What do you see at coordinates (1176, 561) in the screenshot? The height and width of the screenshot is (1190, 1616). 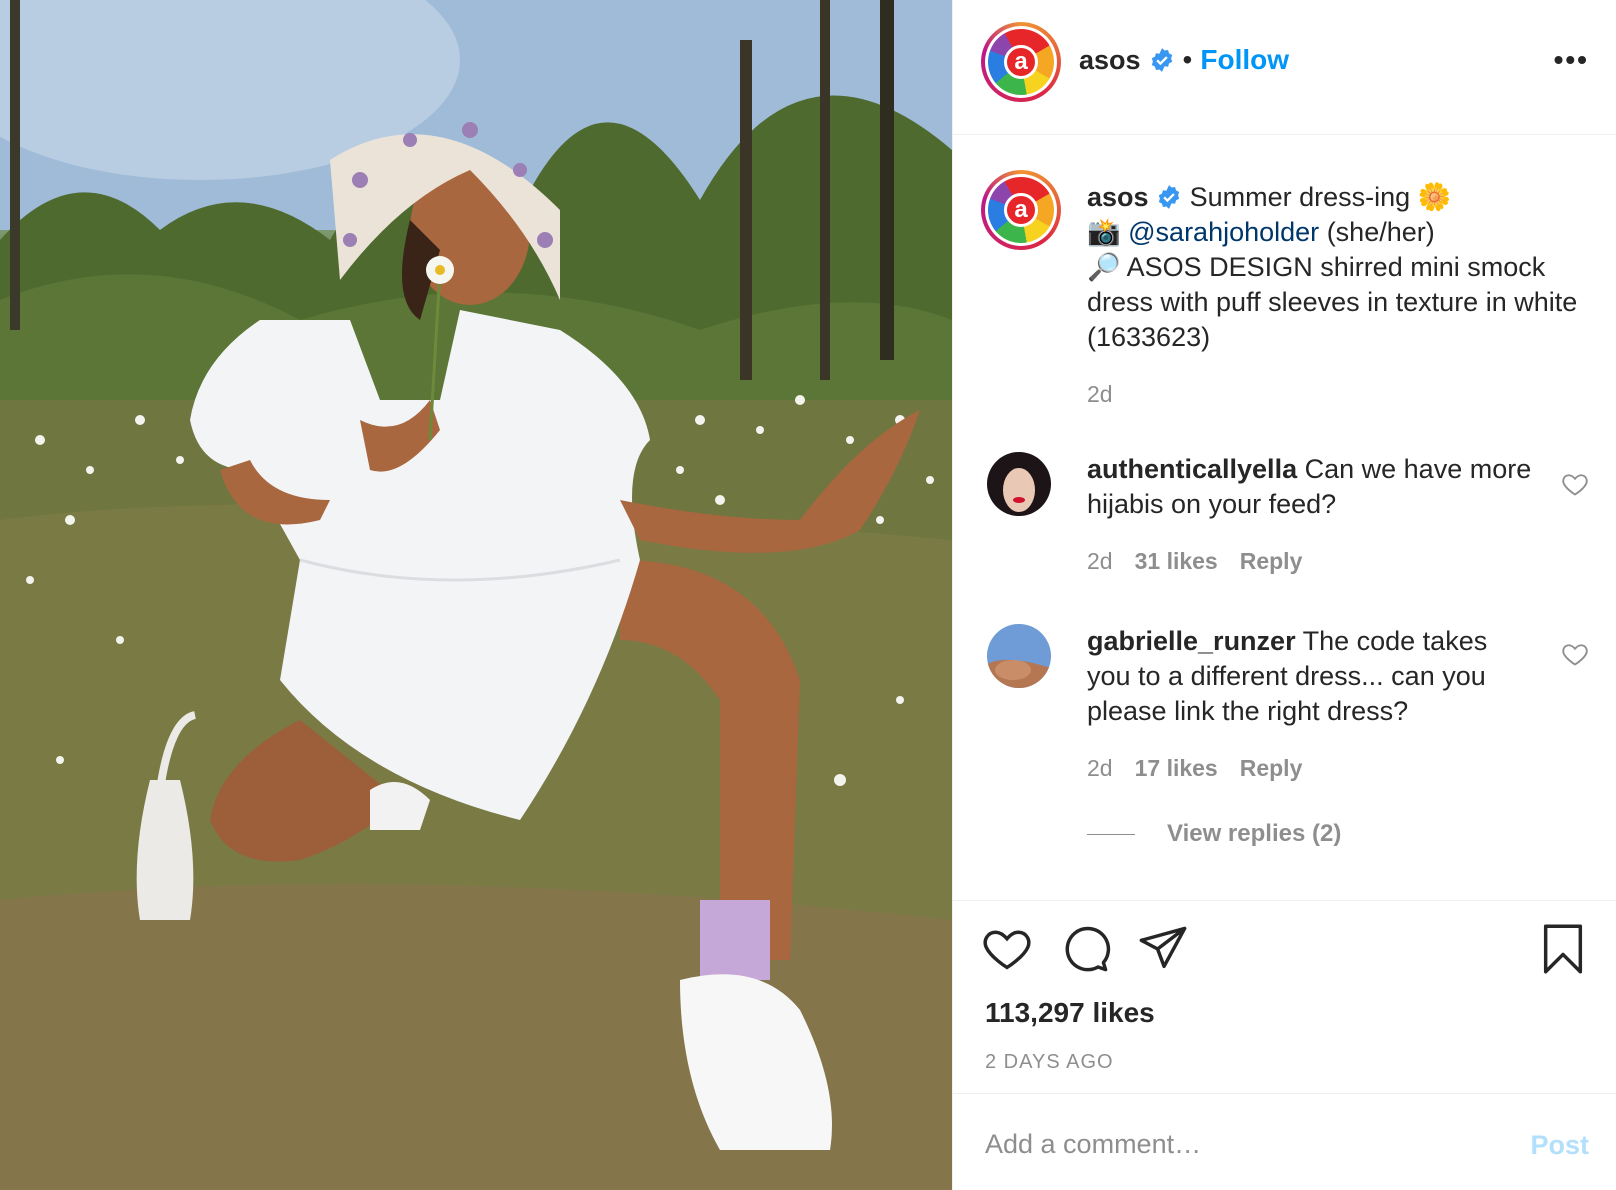 I see `comment-likes: 31 likes` at bounding box center [1176, 561].